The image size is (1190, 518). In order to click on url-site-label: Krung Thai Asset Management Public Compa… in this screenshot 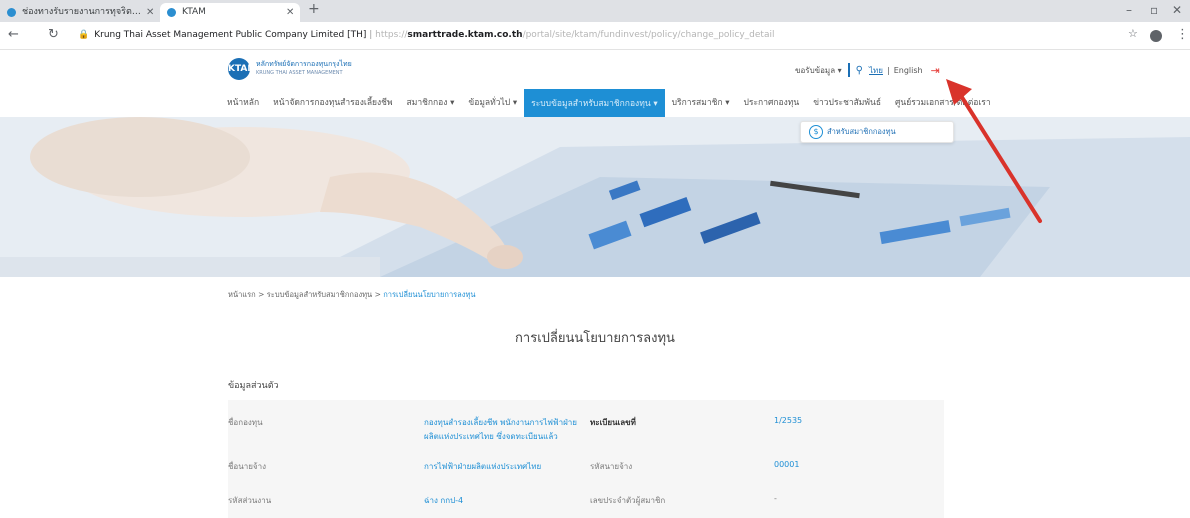, I will do `click(230, 35)`.